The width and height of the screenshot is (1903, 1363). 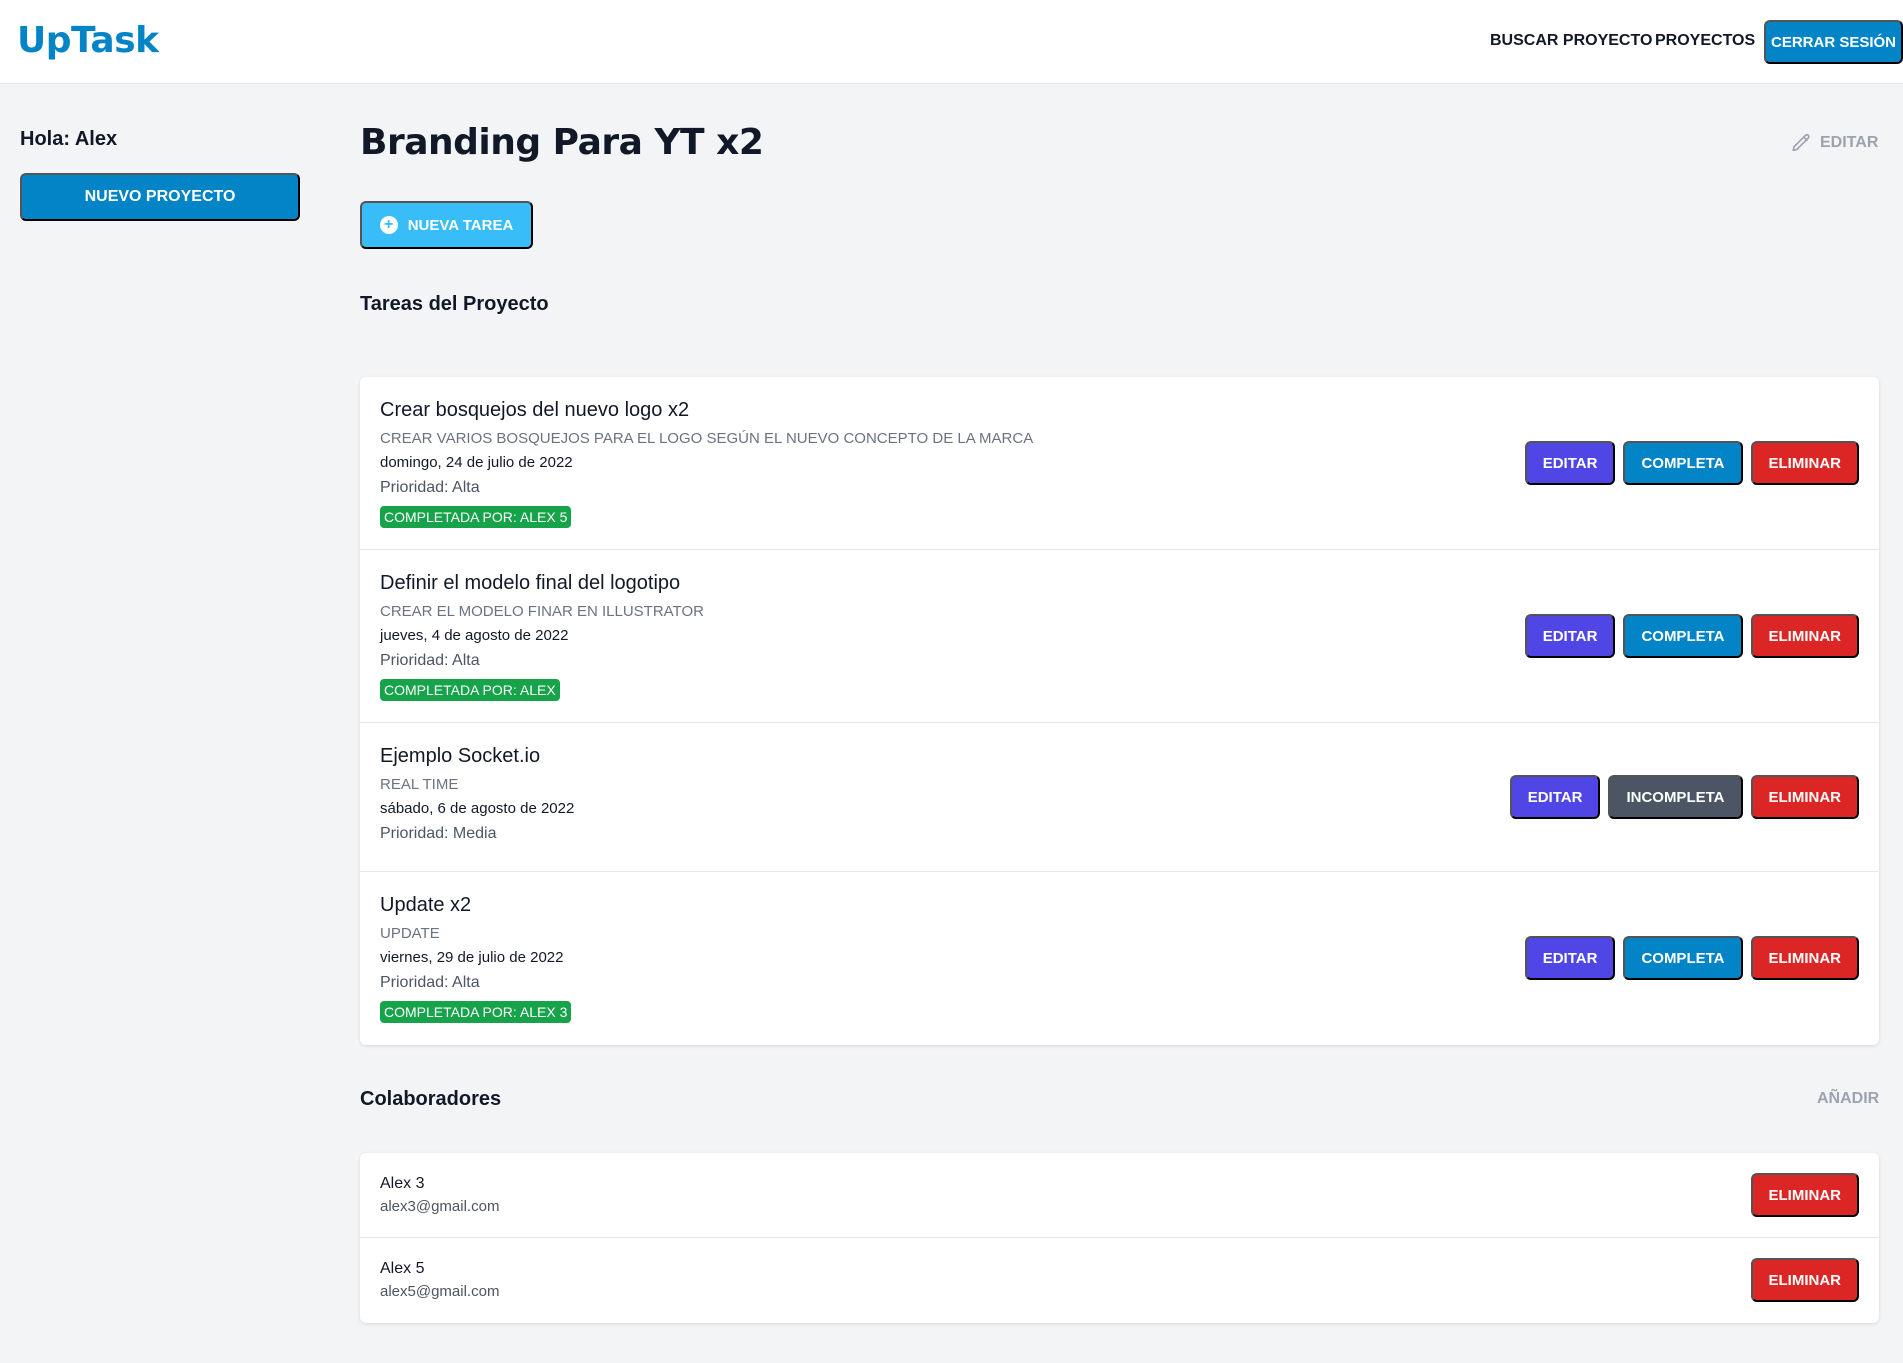 I want to click on task-name: Update x2, so click(x=426, y=905).